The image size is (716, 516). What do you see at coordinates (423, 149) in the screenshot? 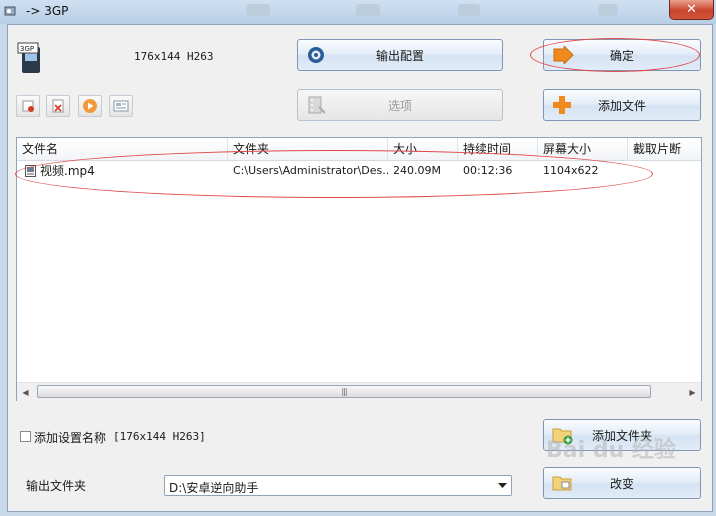
I see `column-header-size: 大小` at bounding box center [423, 149].